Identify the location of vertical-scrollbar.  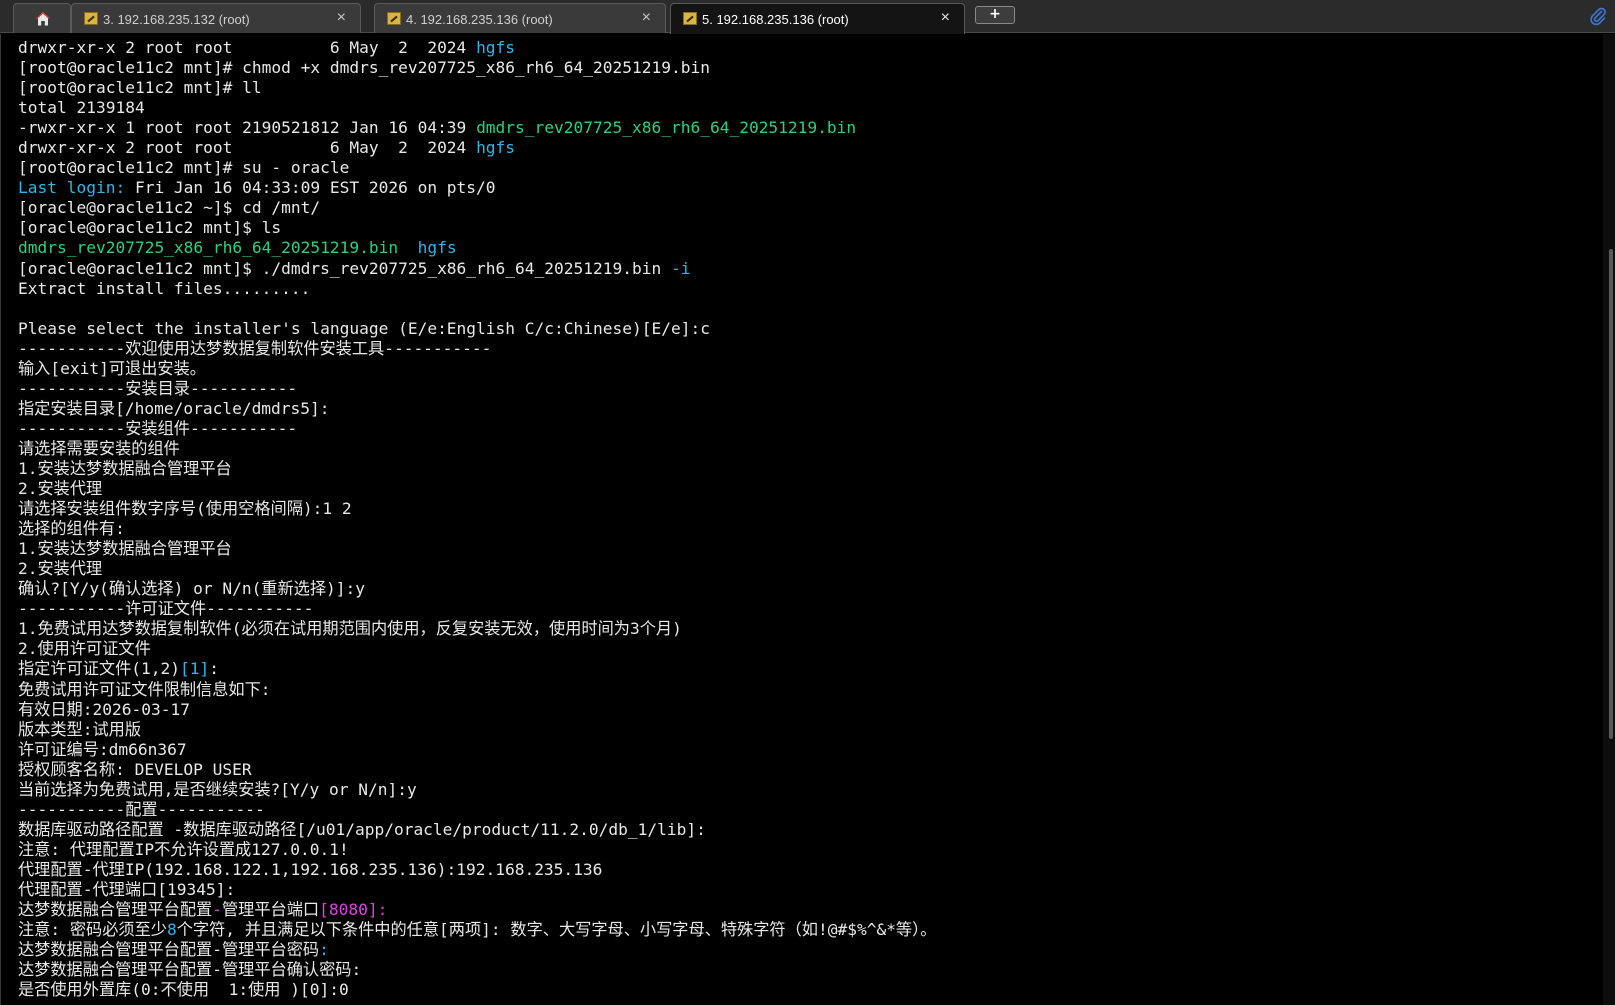
(1609, 519).